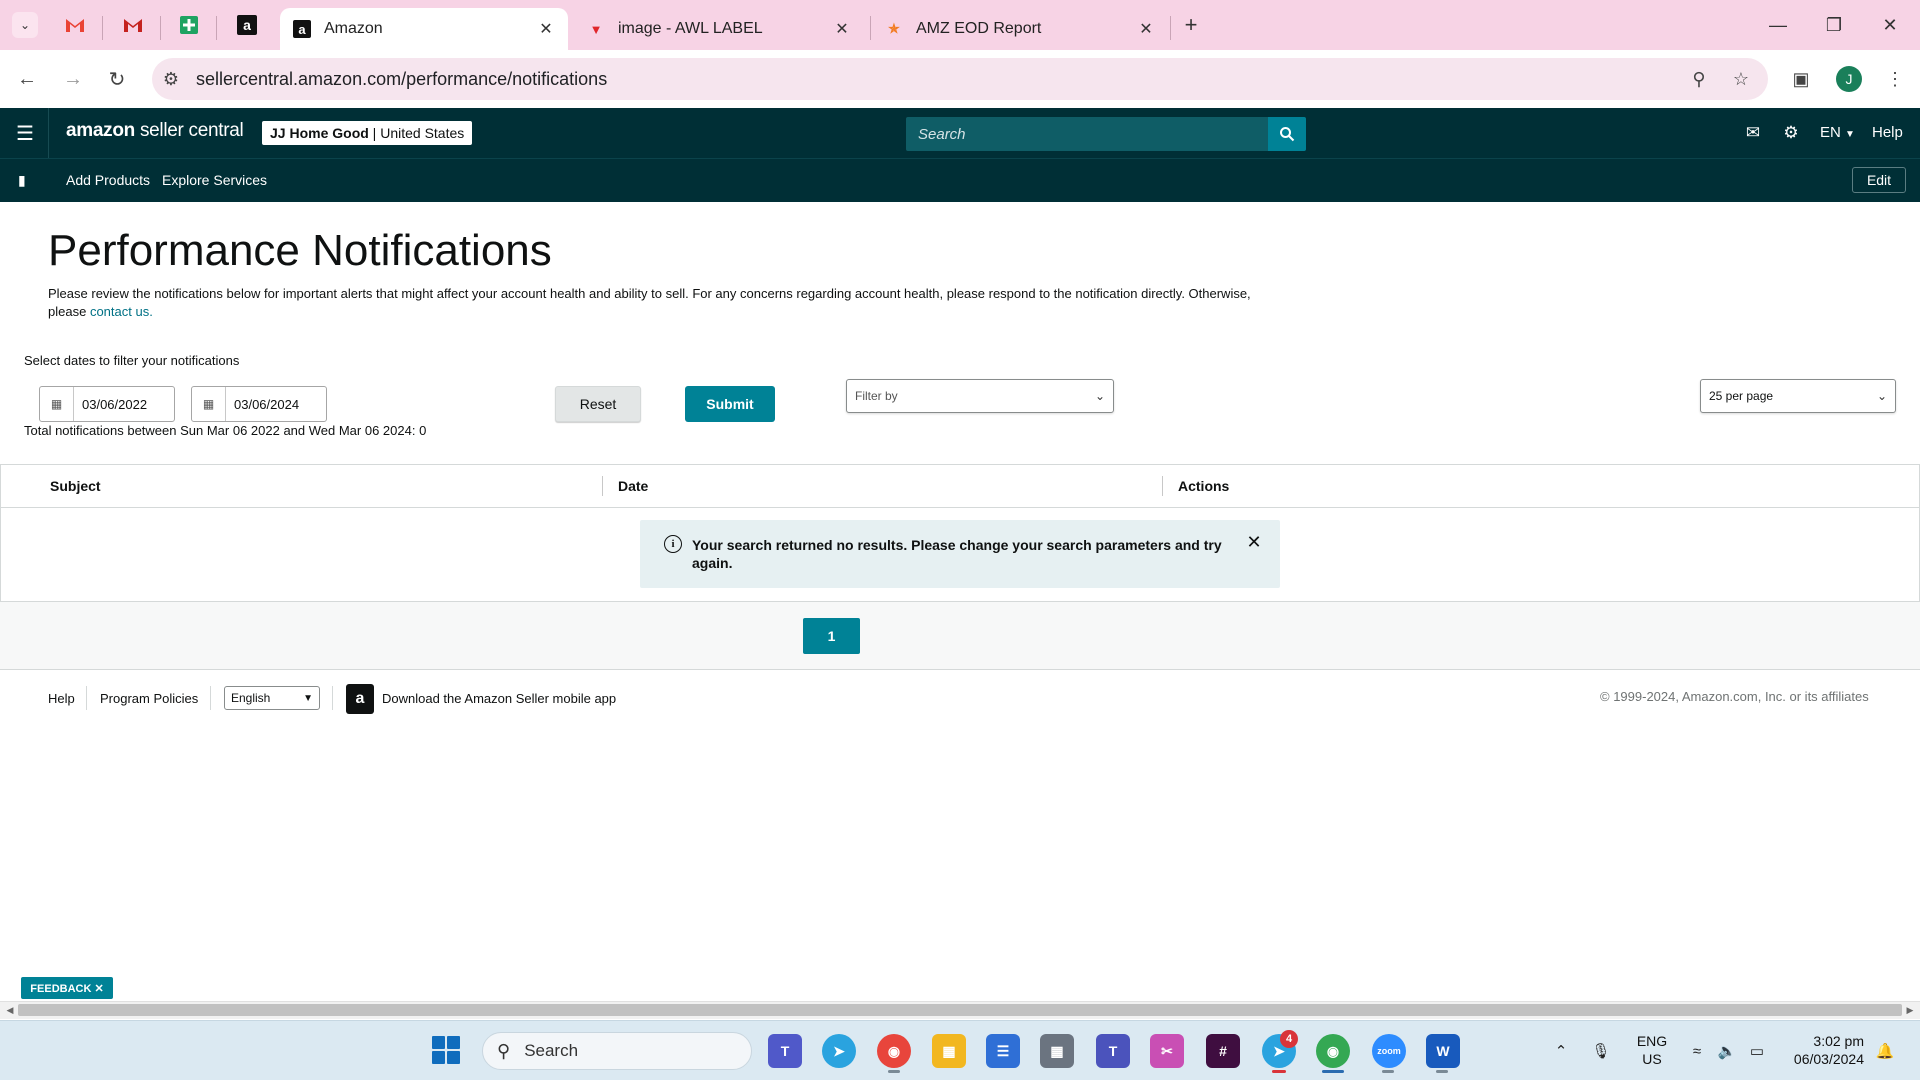 The height and width of the screenshot is (1080, 1920). Describe the element at coordinates (1203, 486) in the screenshot. I see `column-header-actions: Actions` at that location.